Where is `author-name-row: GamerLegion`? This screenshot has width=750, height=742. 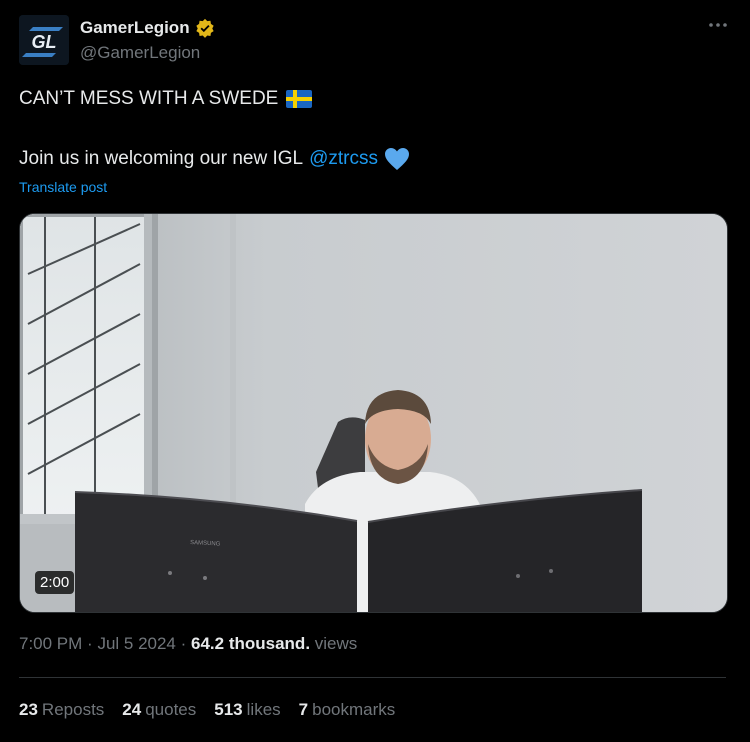
author-name-row: GamerLegion is located at coordinates (147, 28).